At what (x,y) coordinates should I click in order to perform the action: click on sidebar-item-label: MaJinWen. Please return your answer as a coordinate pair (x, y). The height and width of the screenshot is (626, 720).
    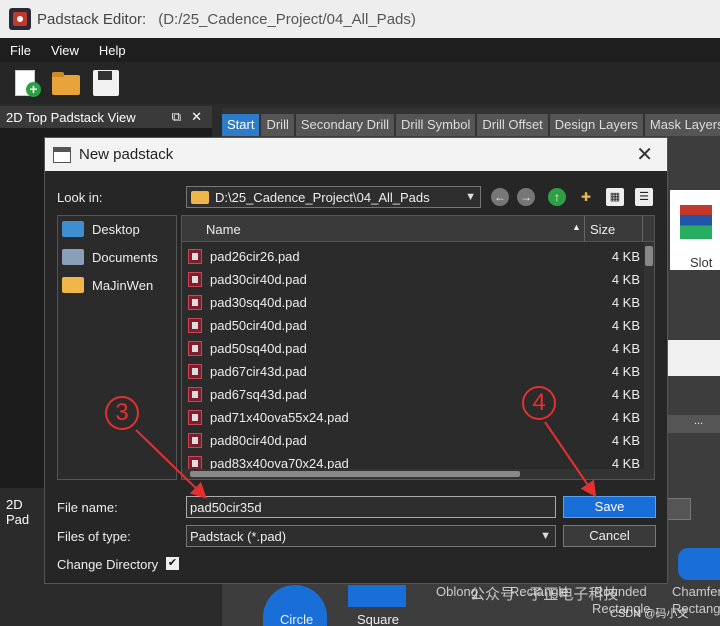
    Looking at the image, I should click on (123, 285).